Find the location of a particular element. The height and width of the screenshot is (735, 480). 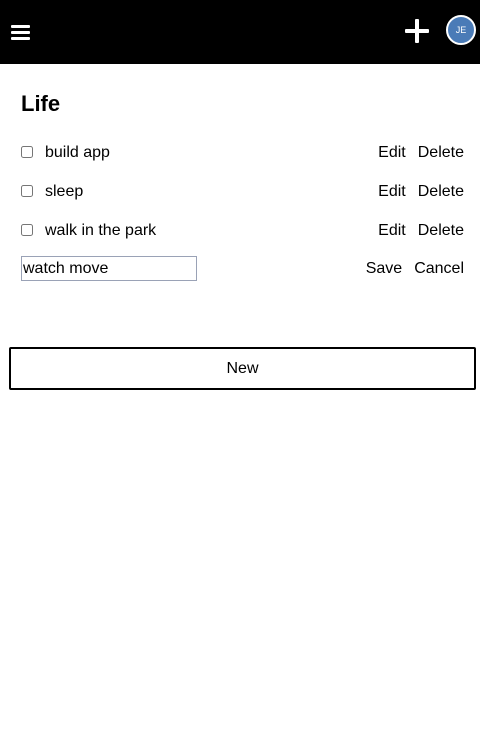

hamburger-menu-icon is located at coordinates (20, 32).